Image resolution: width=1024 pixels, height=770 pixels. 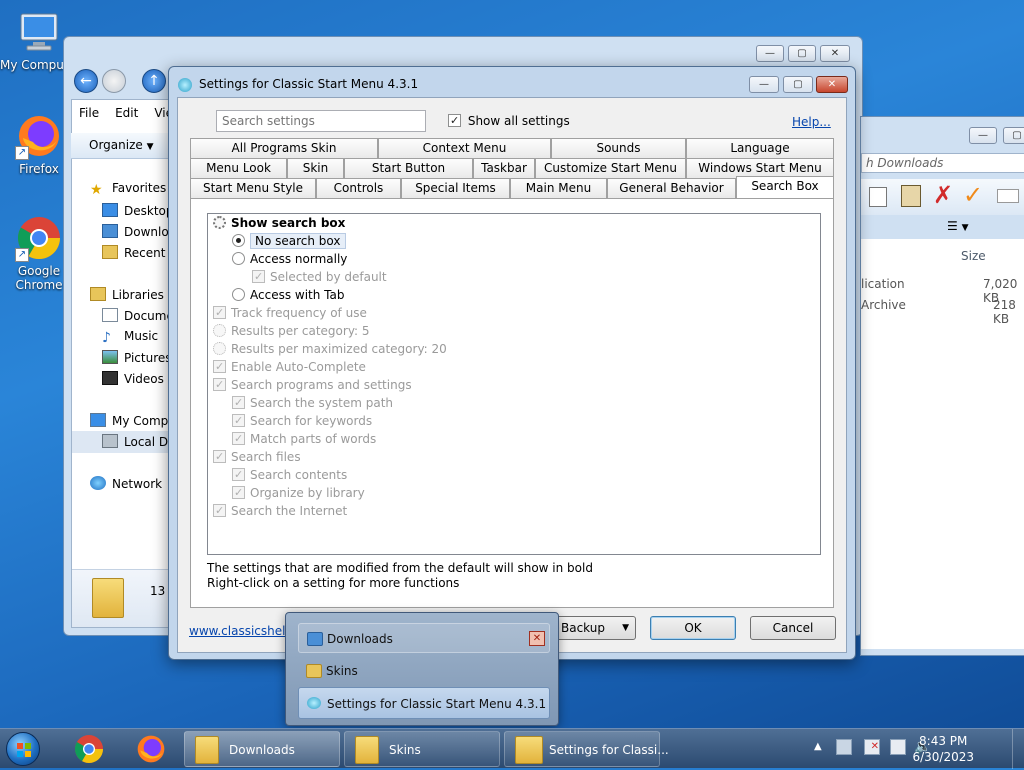 I want to click on network-icon, so click(x=898, y=747).